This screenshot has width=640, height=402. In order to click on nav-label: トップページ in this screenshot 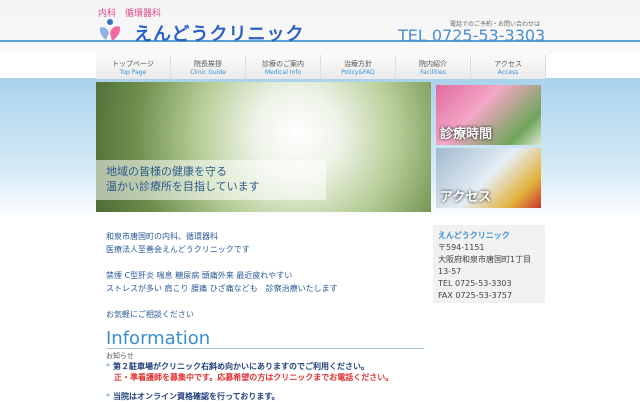, I will do `click(133, 64)`.